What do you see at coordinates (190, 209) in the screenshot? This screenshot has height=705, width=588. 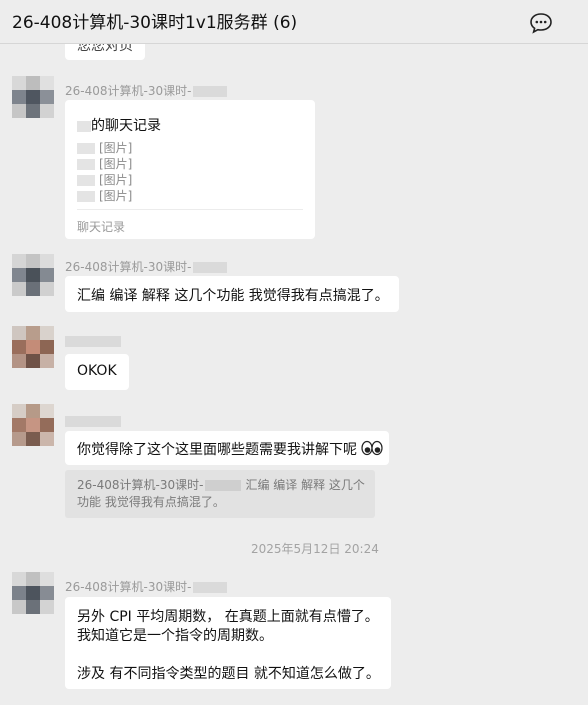 I see `card-divider` at bounding box center [190, 209].